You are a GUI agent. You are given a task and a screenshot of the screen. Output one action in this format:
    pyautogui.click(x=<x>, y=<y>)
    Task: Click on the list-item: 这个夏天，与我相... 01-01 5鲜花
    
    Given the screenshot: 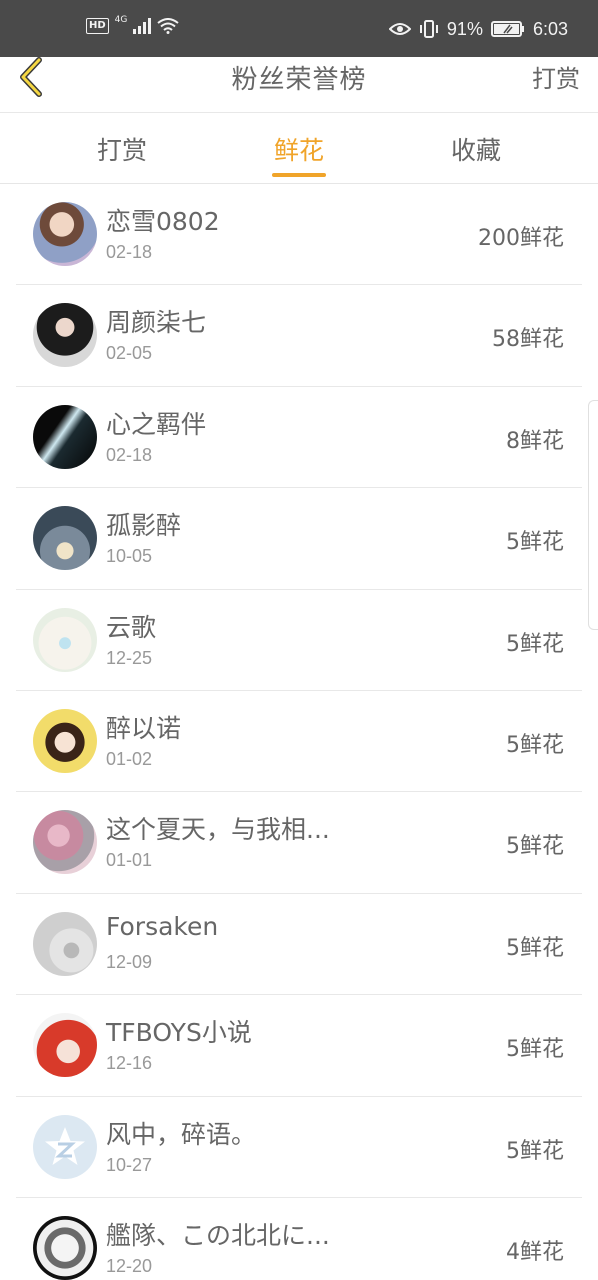 What is the action you would take?
    pyautogui.click(x=299, y=843)
    